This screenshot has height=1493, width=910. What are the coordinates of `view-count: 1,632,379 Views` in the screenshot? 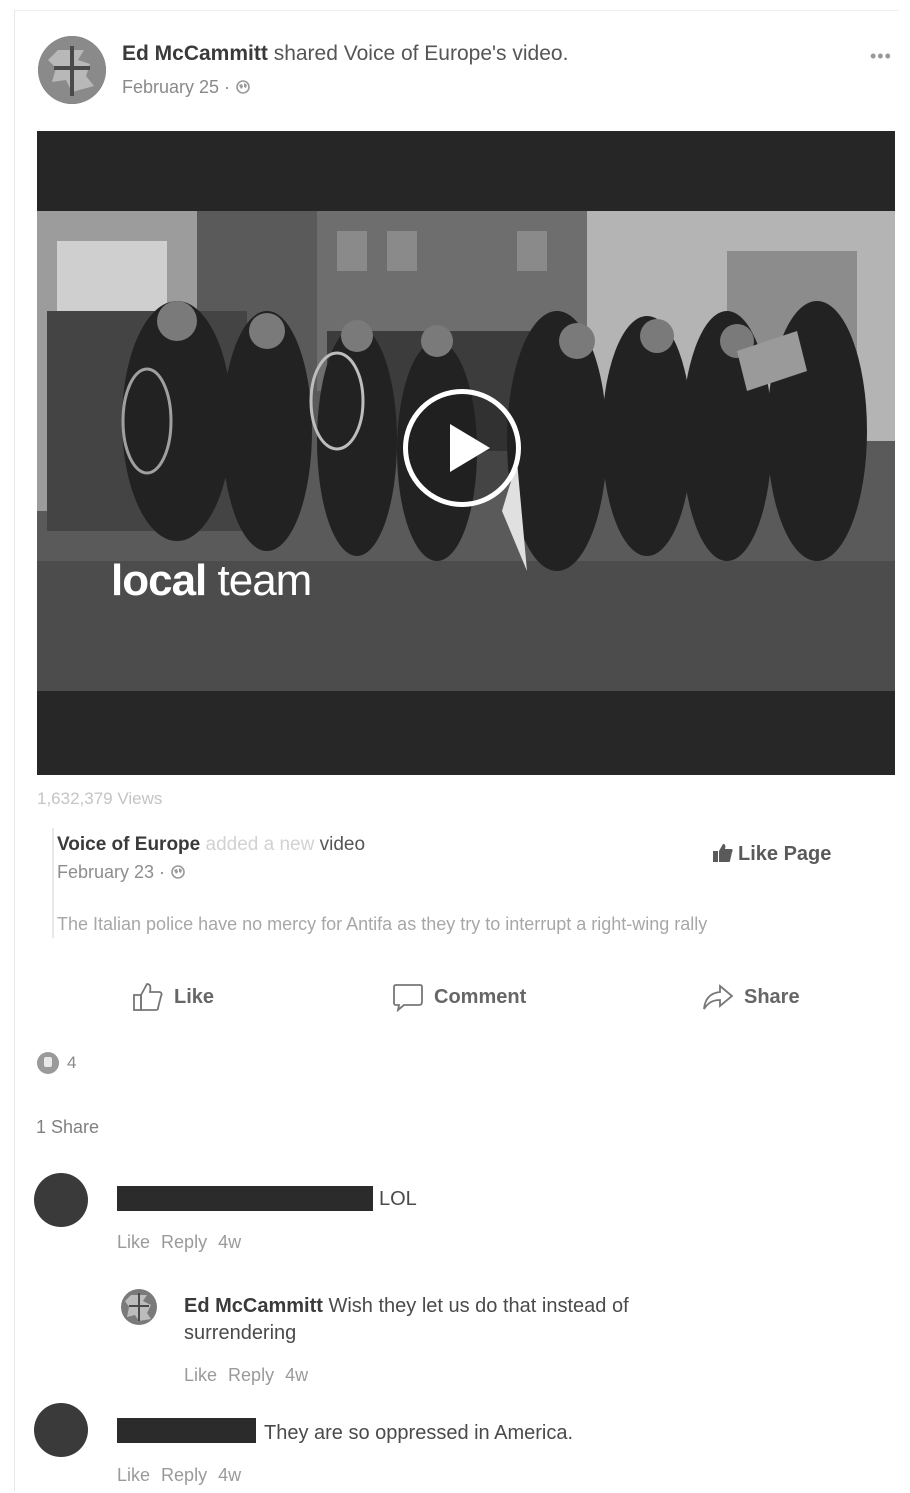 It's located at (100, 798).